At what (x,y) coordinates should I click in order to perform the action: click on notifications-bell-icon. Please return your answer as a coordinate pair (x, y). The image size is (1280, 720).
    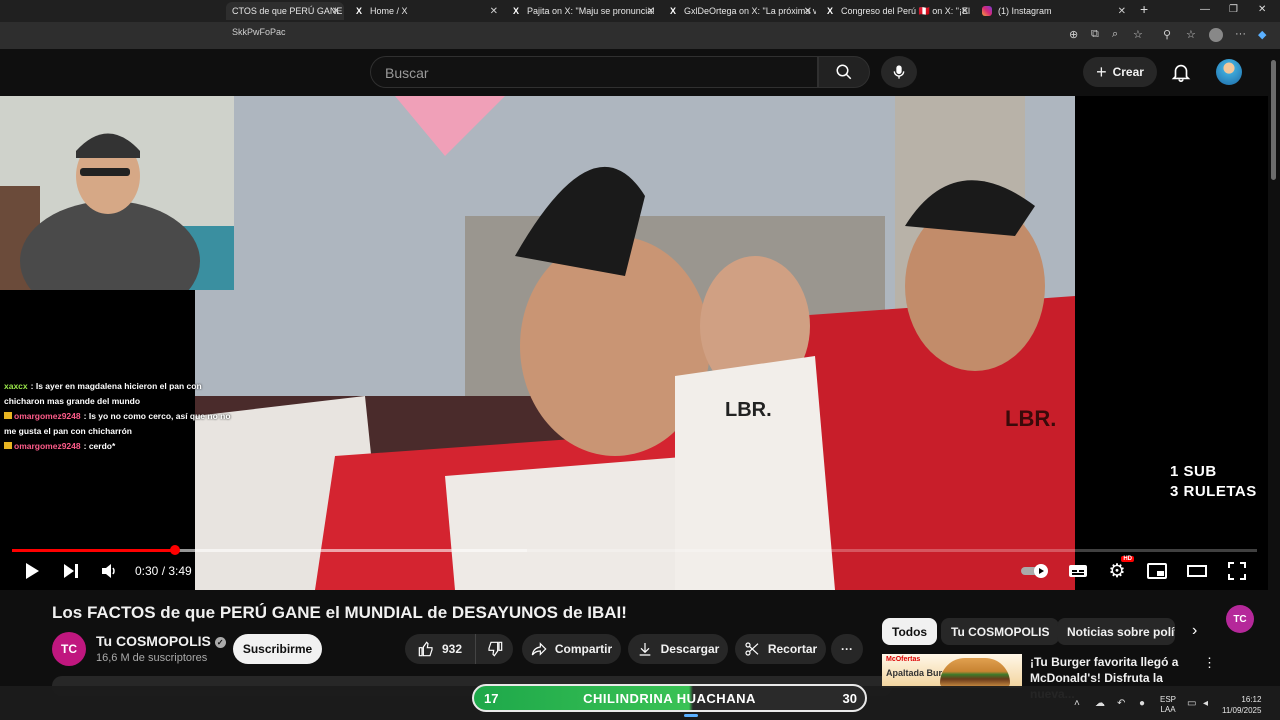
    Looking at the image, I should click on (1181, 72).